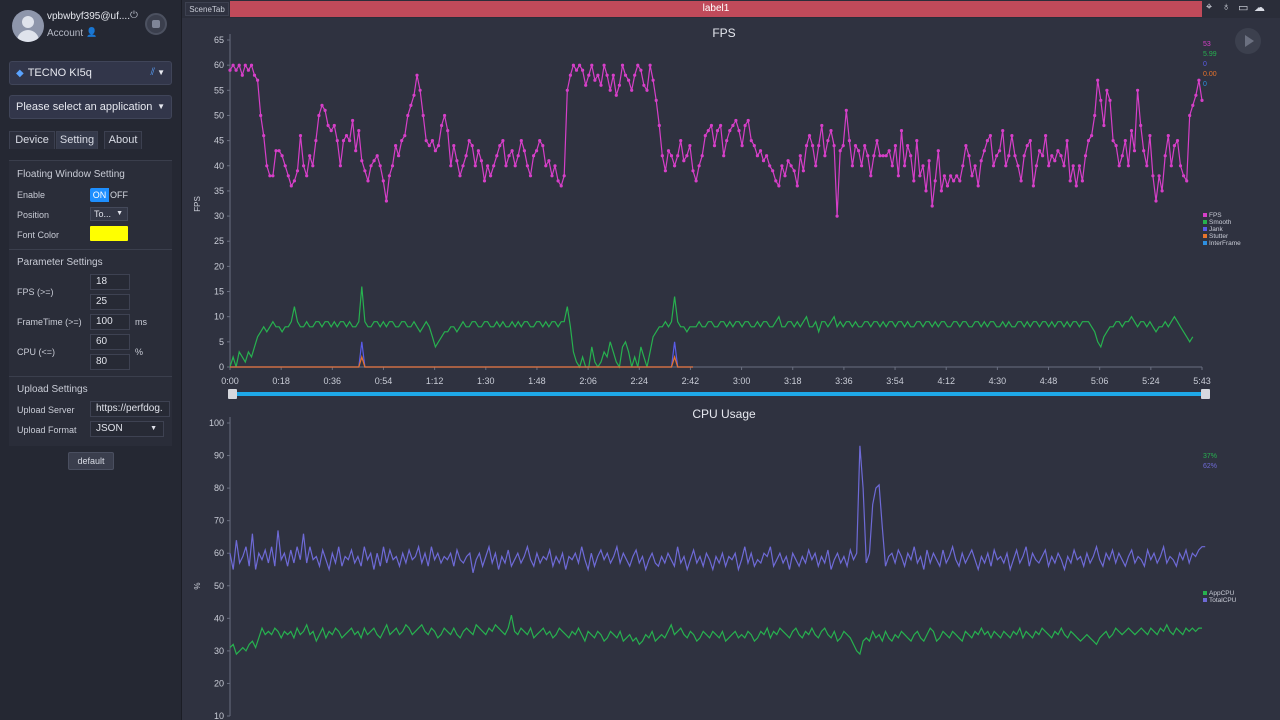 The image size is (1280, 720). What do you see at coordinates (32, 140) in the screenshot?
I see `tab-device: Device` at bounding box center [32, 140].